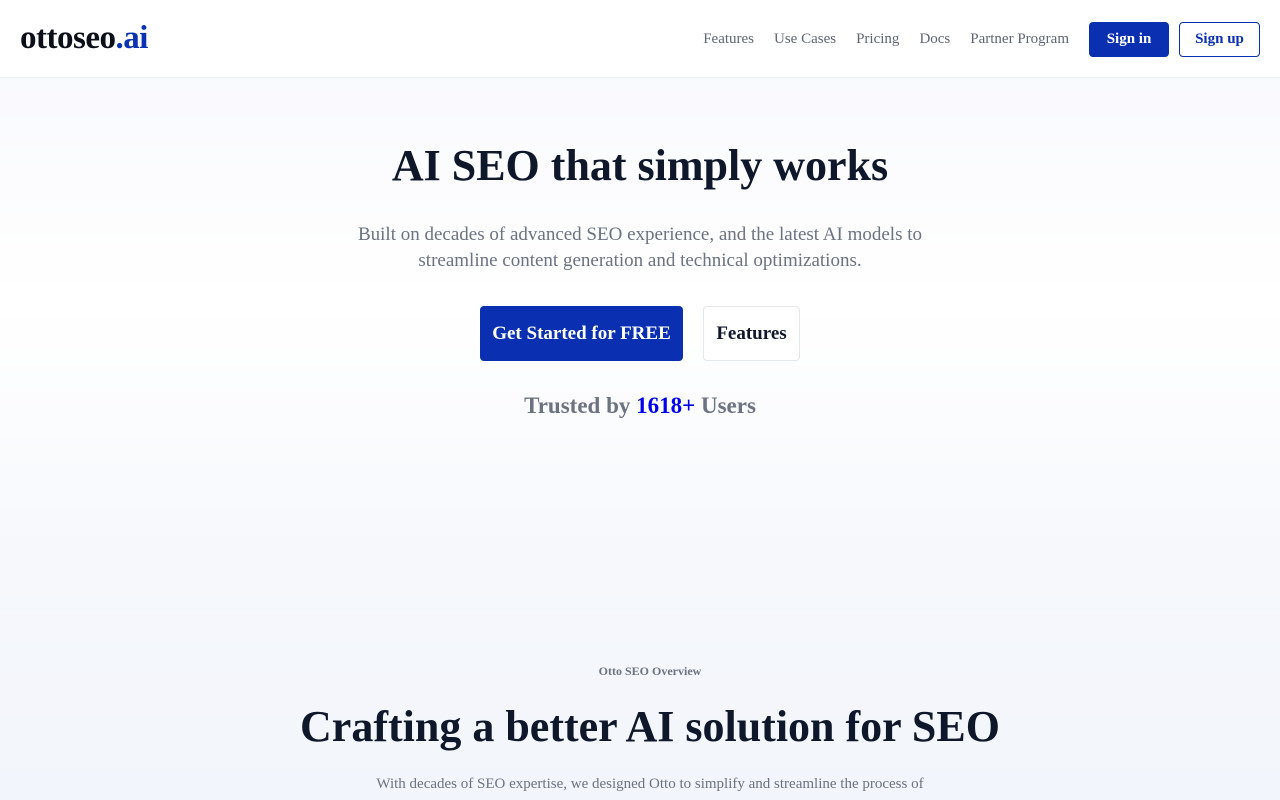  Describe the element at coordinates (728, 39) in the screenshot. I see `nav-features: Features` at that location.